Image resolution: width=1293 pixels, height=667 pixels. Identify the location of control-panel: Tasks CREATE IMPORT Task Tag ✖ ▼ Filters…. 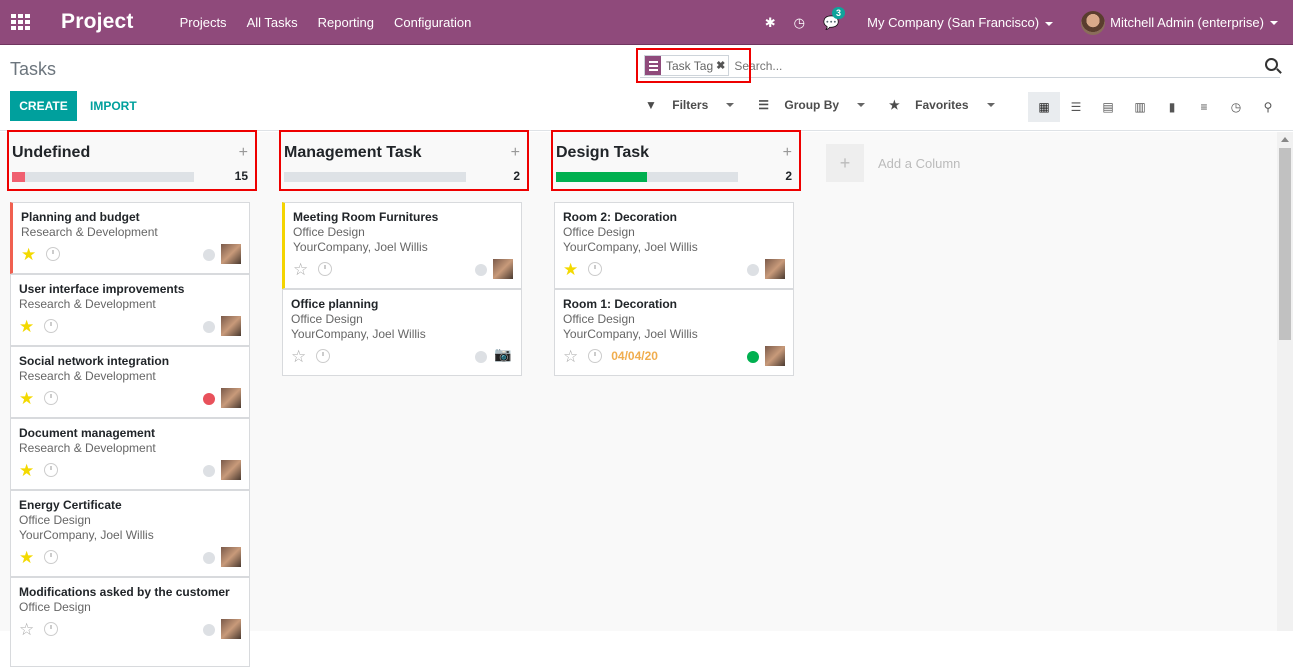
(646, 88).